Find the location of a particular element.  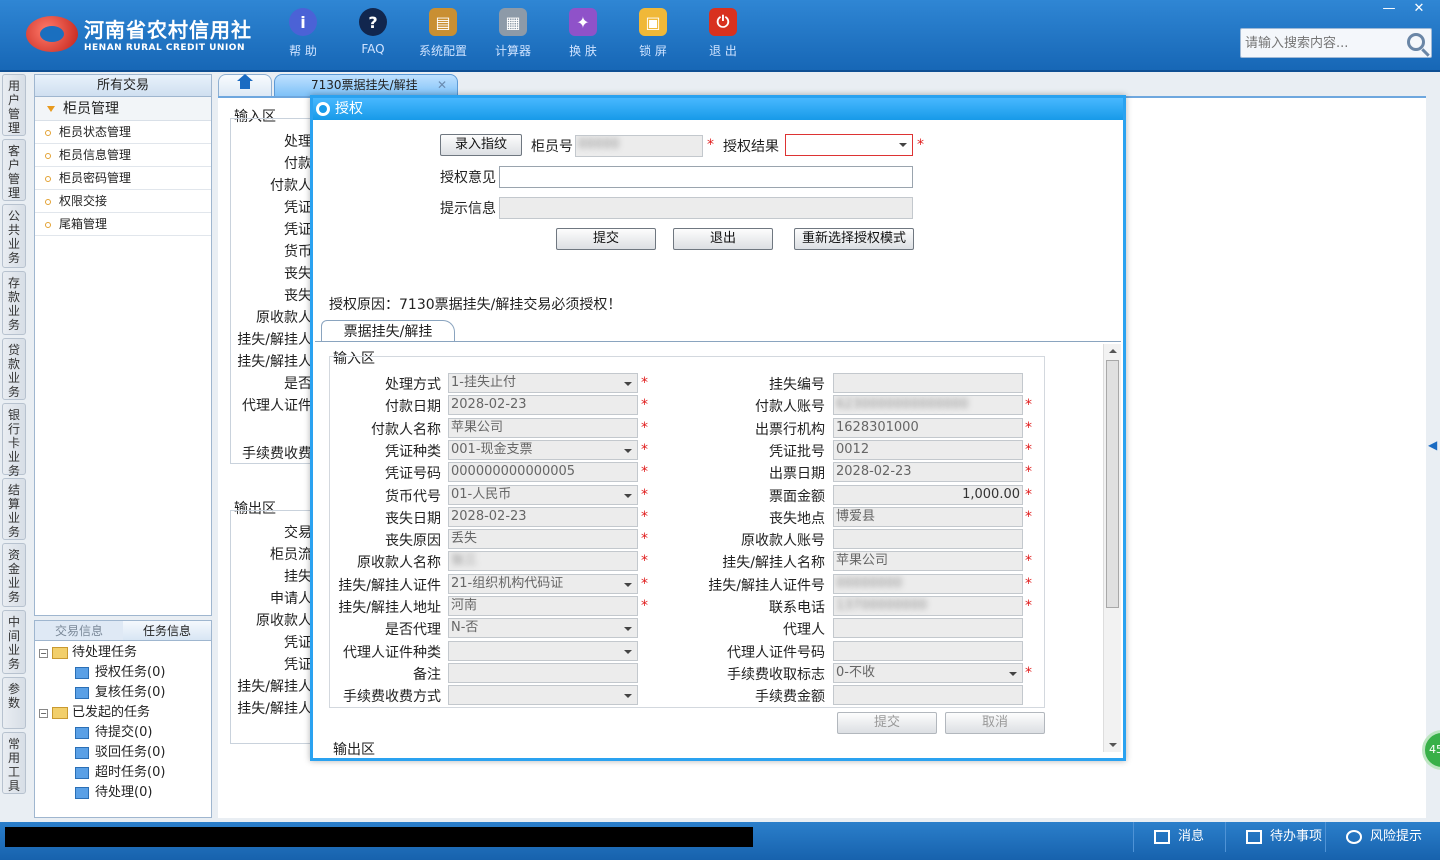

form-cancel-button: 取消 is located at coordinates (995, 723).